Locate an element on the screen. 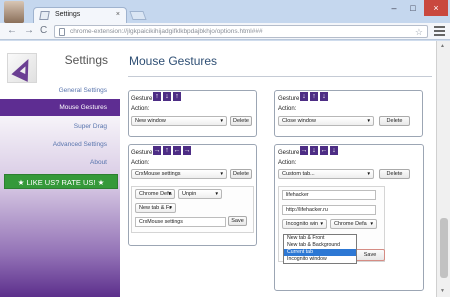 This screenshot has height=297, width=450. bookmark-star-icon: ☆ is located at coordinates (419, 32).